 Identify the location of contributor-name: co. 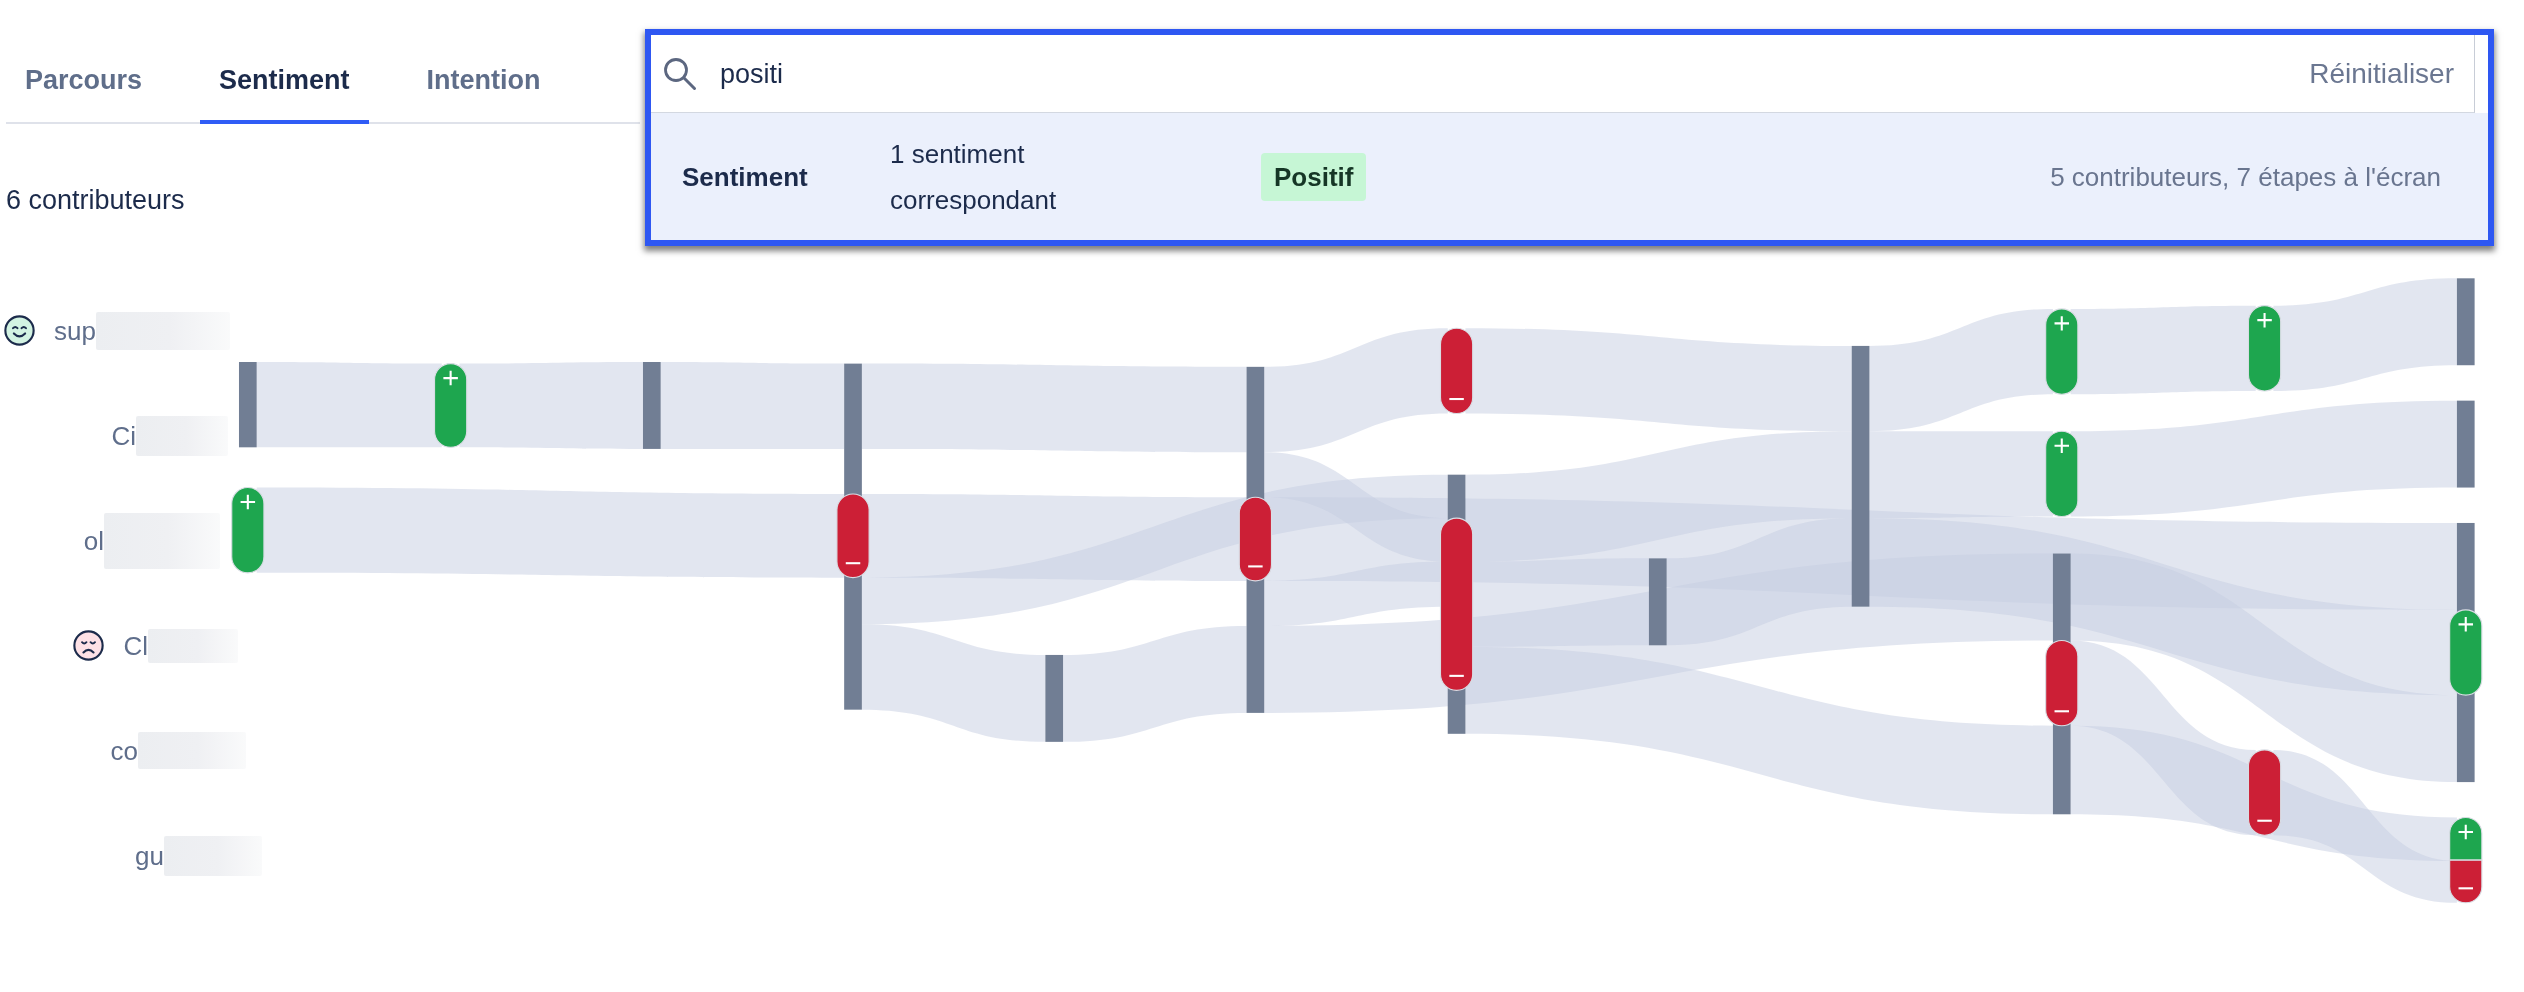
(124, 750).